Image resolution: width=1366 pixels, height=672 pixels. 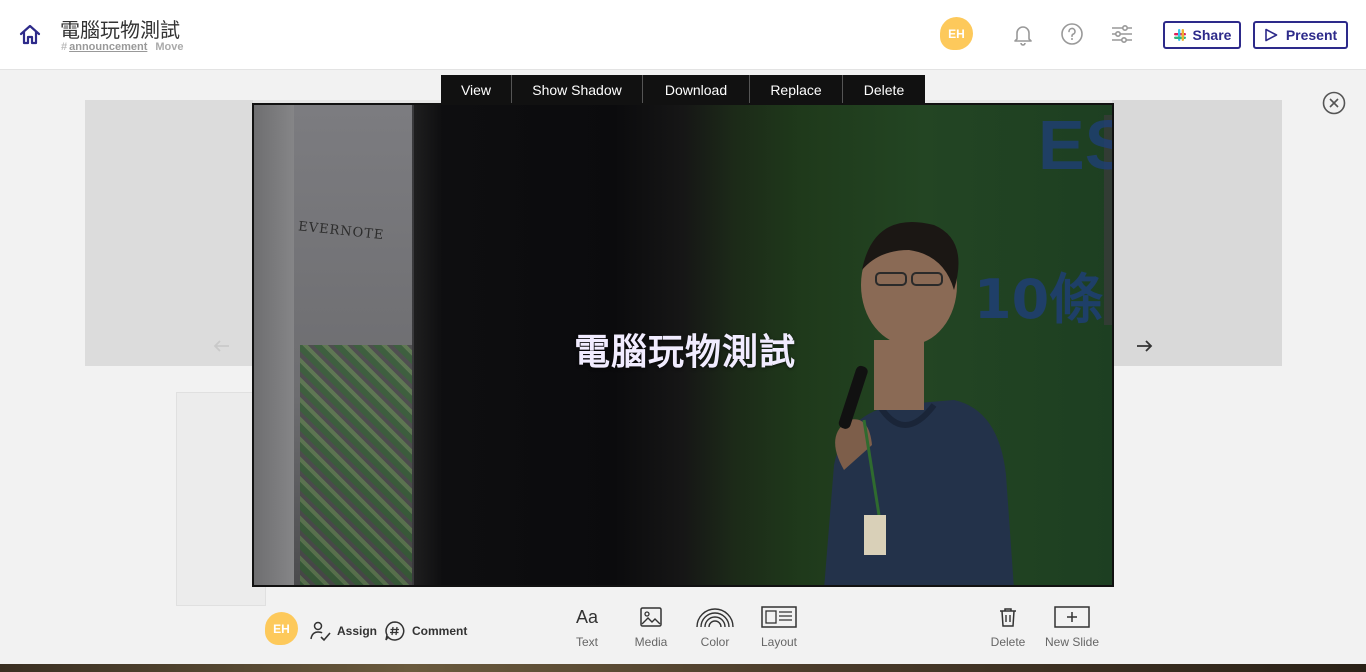 I want to click on arrow-right-icon, so click(x=1145, y=346).